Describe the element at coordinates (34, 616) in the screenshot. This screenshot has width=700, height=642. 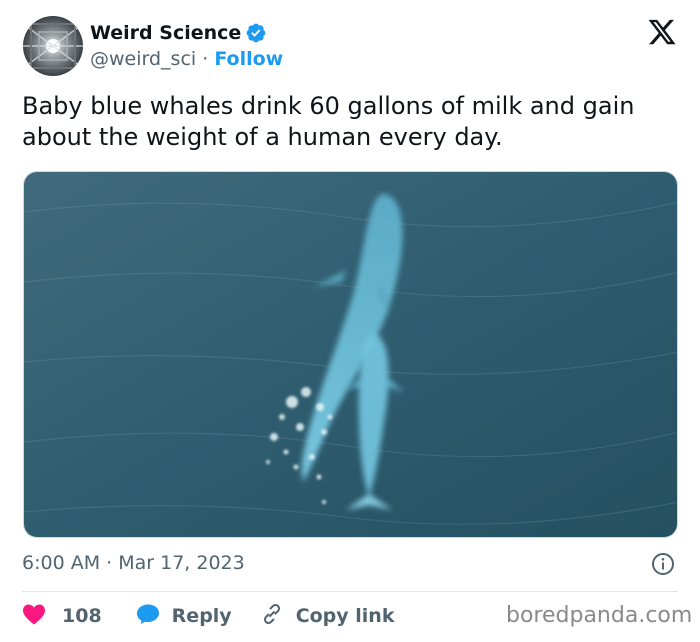
I see `heart-icon` at that location.